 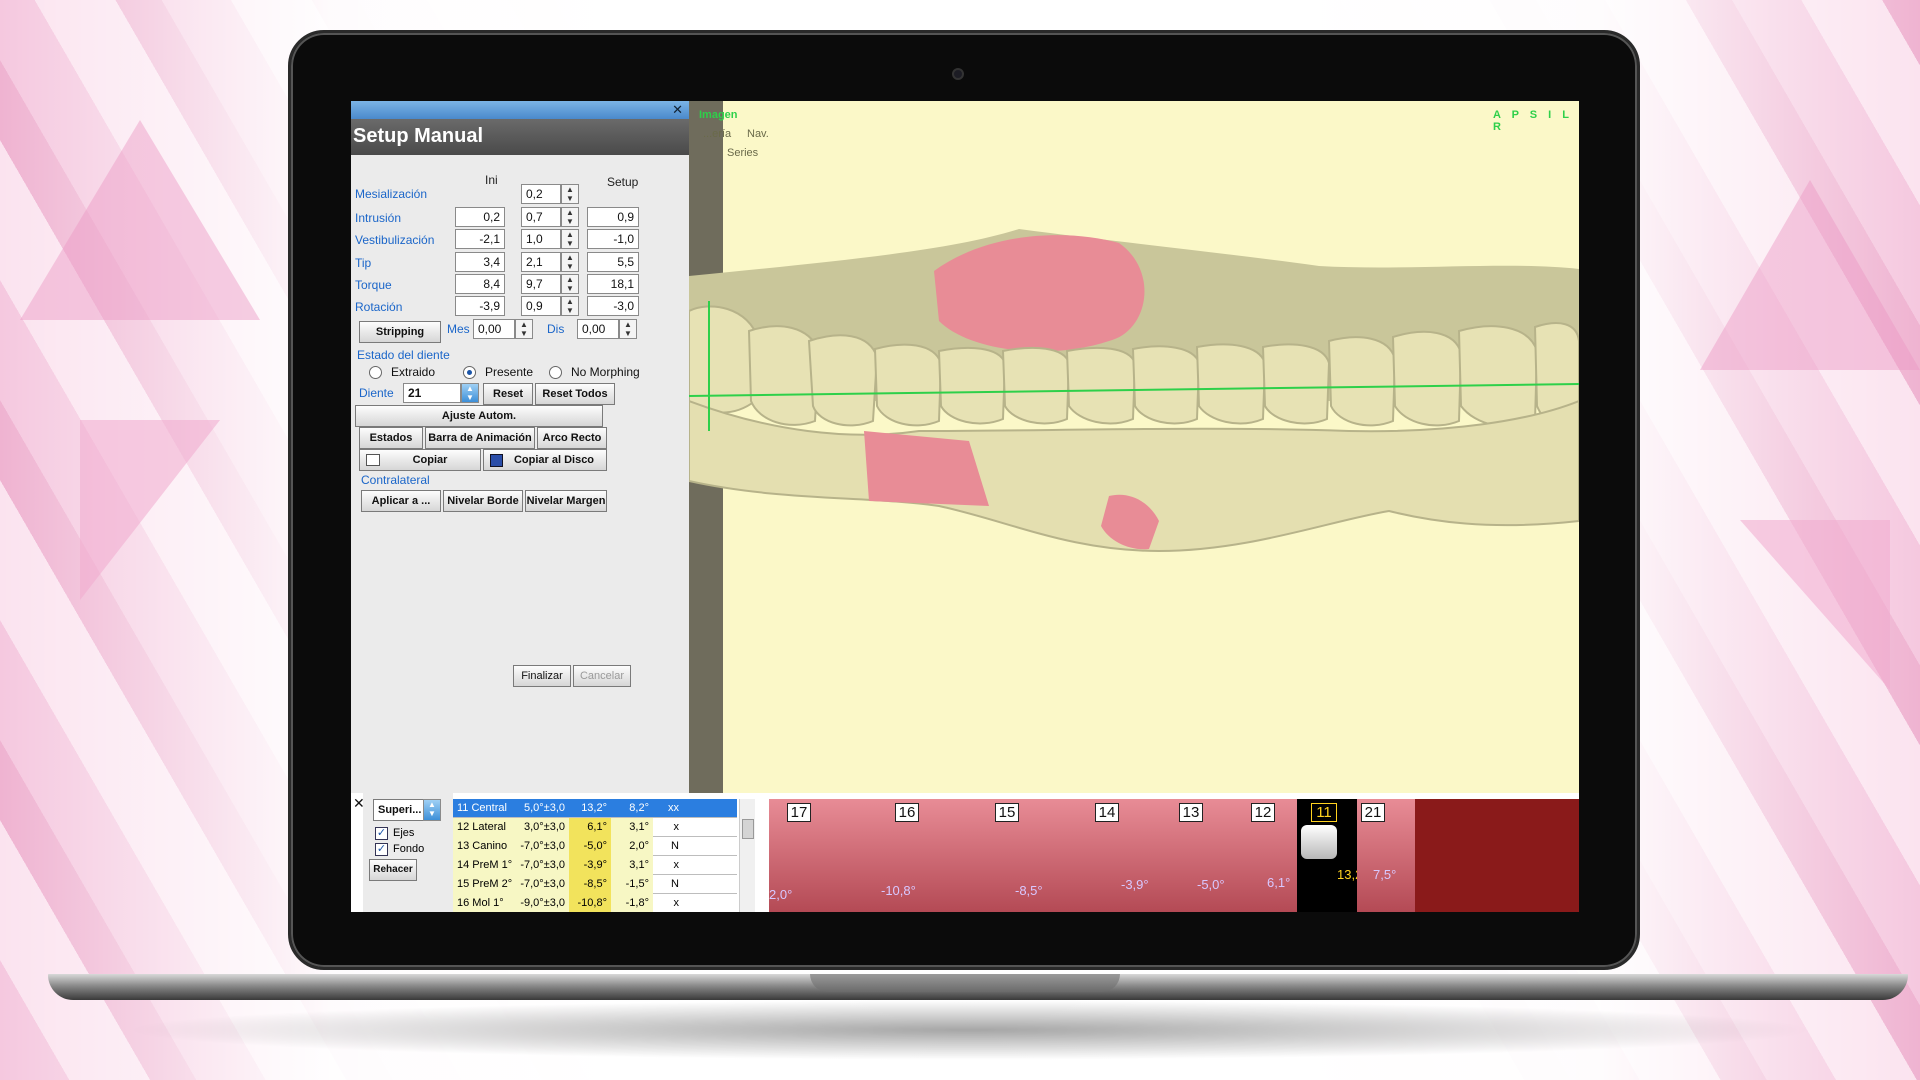 What do you see at coordinates (432, 810) in the screenshot?
I see `arch-select-arrow: ▲ ▼` at bounding box center [432, 810].